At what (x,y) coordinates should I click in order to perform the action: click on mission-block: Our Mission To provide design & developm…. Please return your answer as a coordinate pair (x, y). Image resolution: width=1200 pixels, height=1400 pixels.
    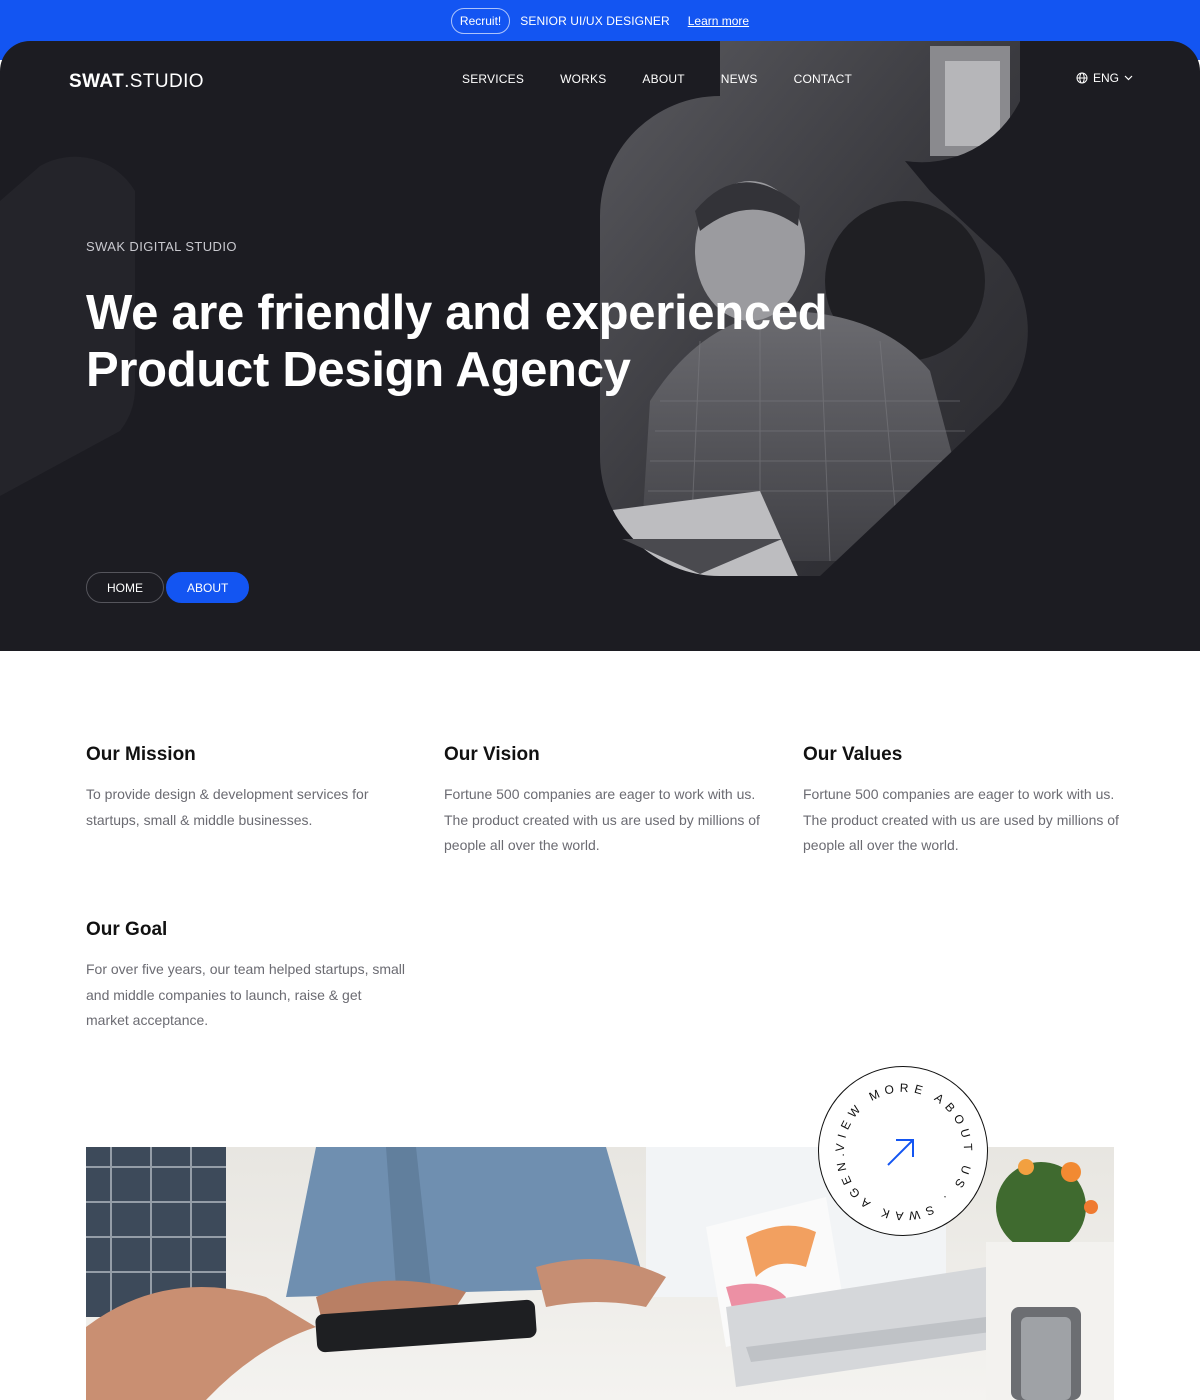
    Looking at the image, I should click on (246, 788).